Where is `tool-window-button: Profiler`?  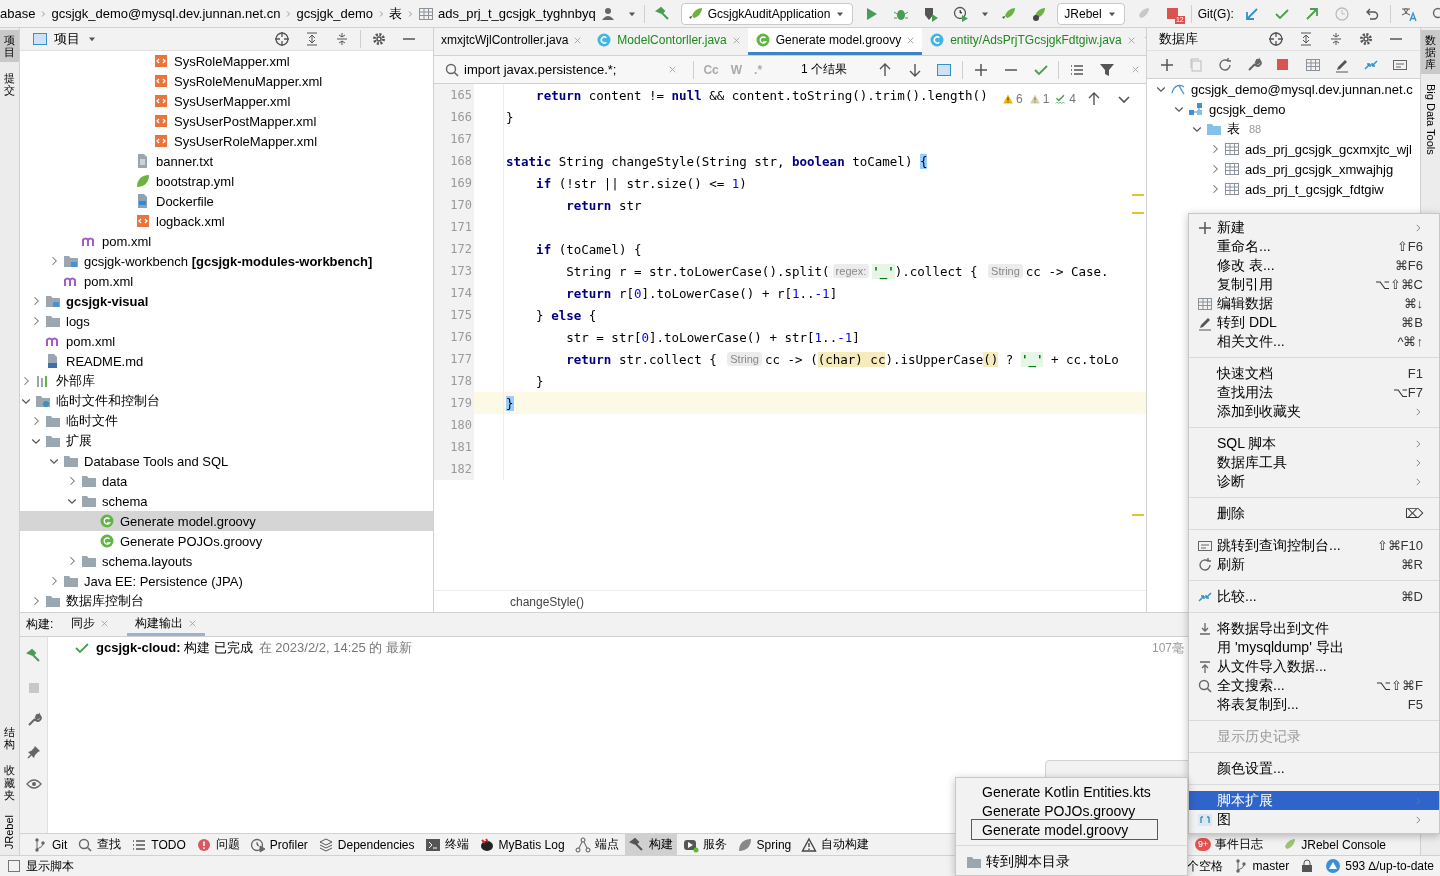
tool-window-button: Profiler is located at coordinates (278, 844).